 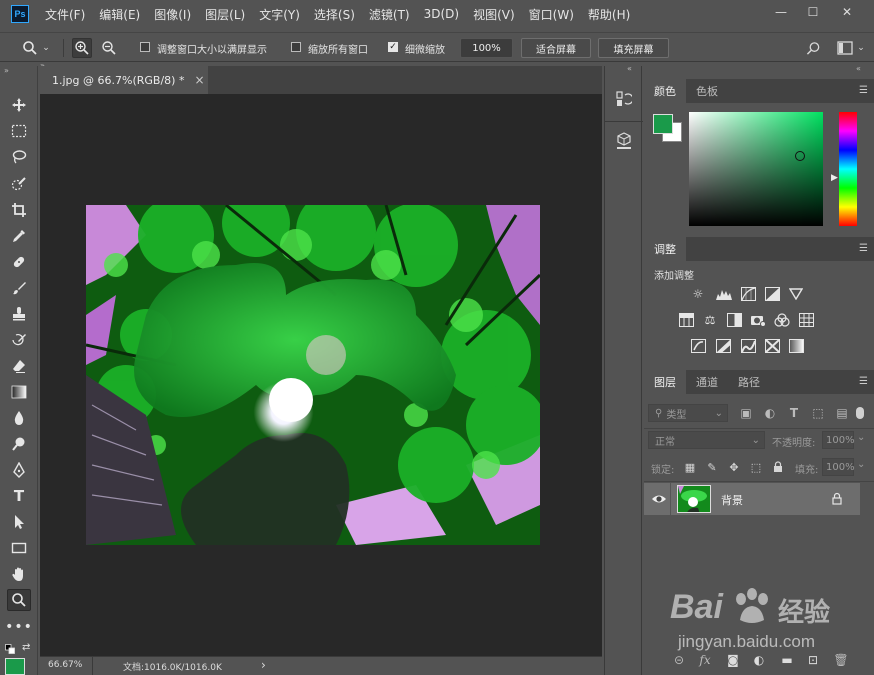 I want to click on opacity-field: 100%, so click(x=838, y=440).